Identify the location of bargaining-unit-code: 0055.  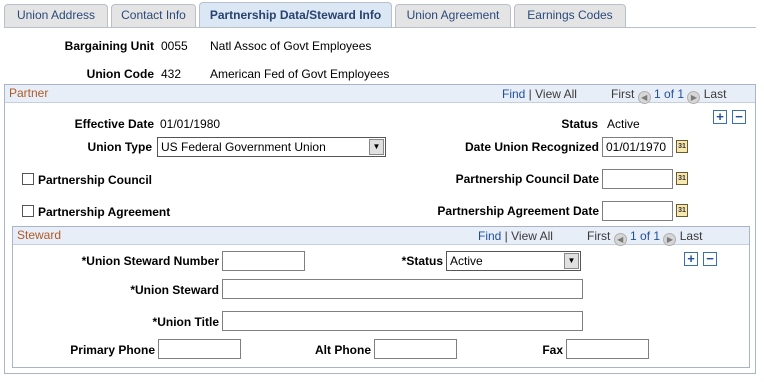
(174, 46).